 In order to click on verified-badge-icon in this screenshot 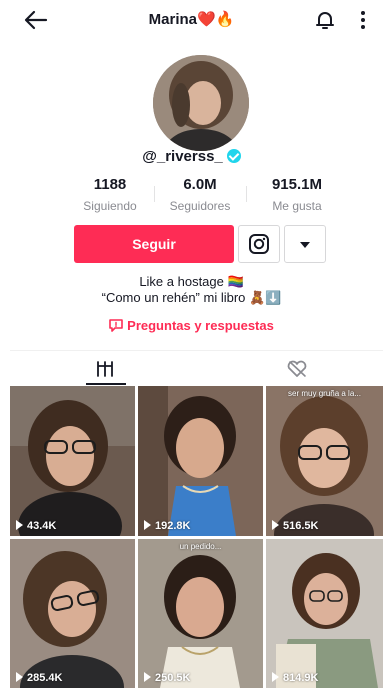, I will do `click(233, 156)`.